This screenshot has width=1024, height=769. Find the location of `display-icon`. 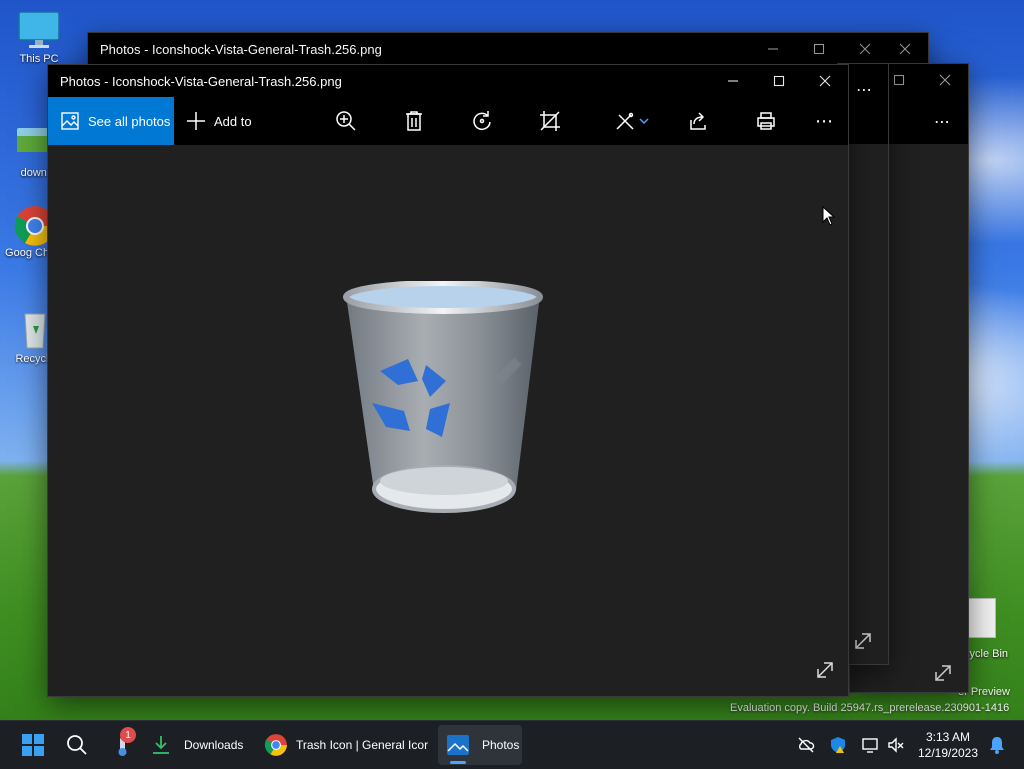

display-icon is located at coordinates (870, 745).